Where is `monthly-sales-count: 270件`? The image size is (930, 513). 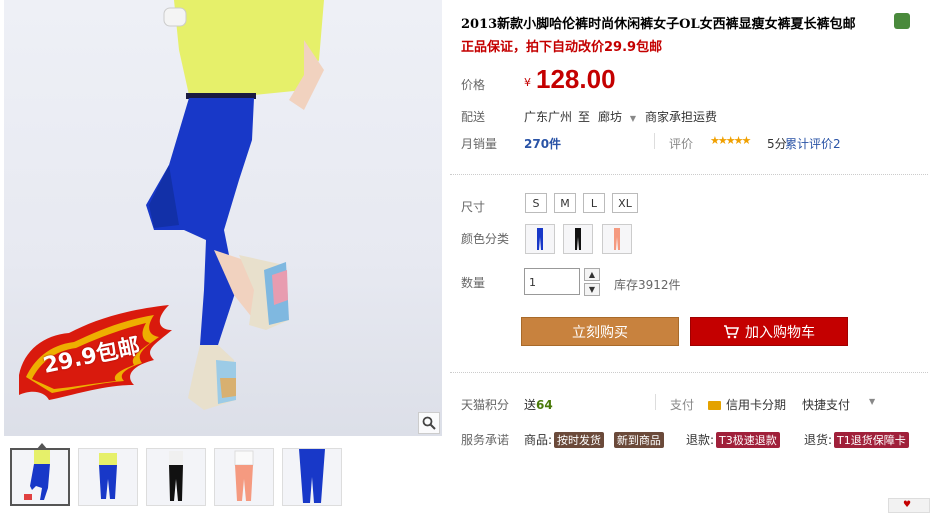 monthly-sales-count: 270件 is located at coordinates (543, 144).